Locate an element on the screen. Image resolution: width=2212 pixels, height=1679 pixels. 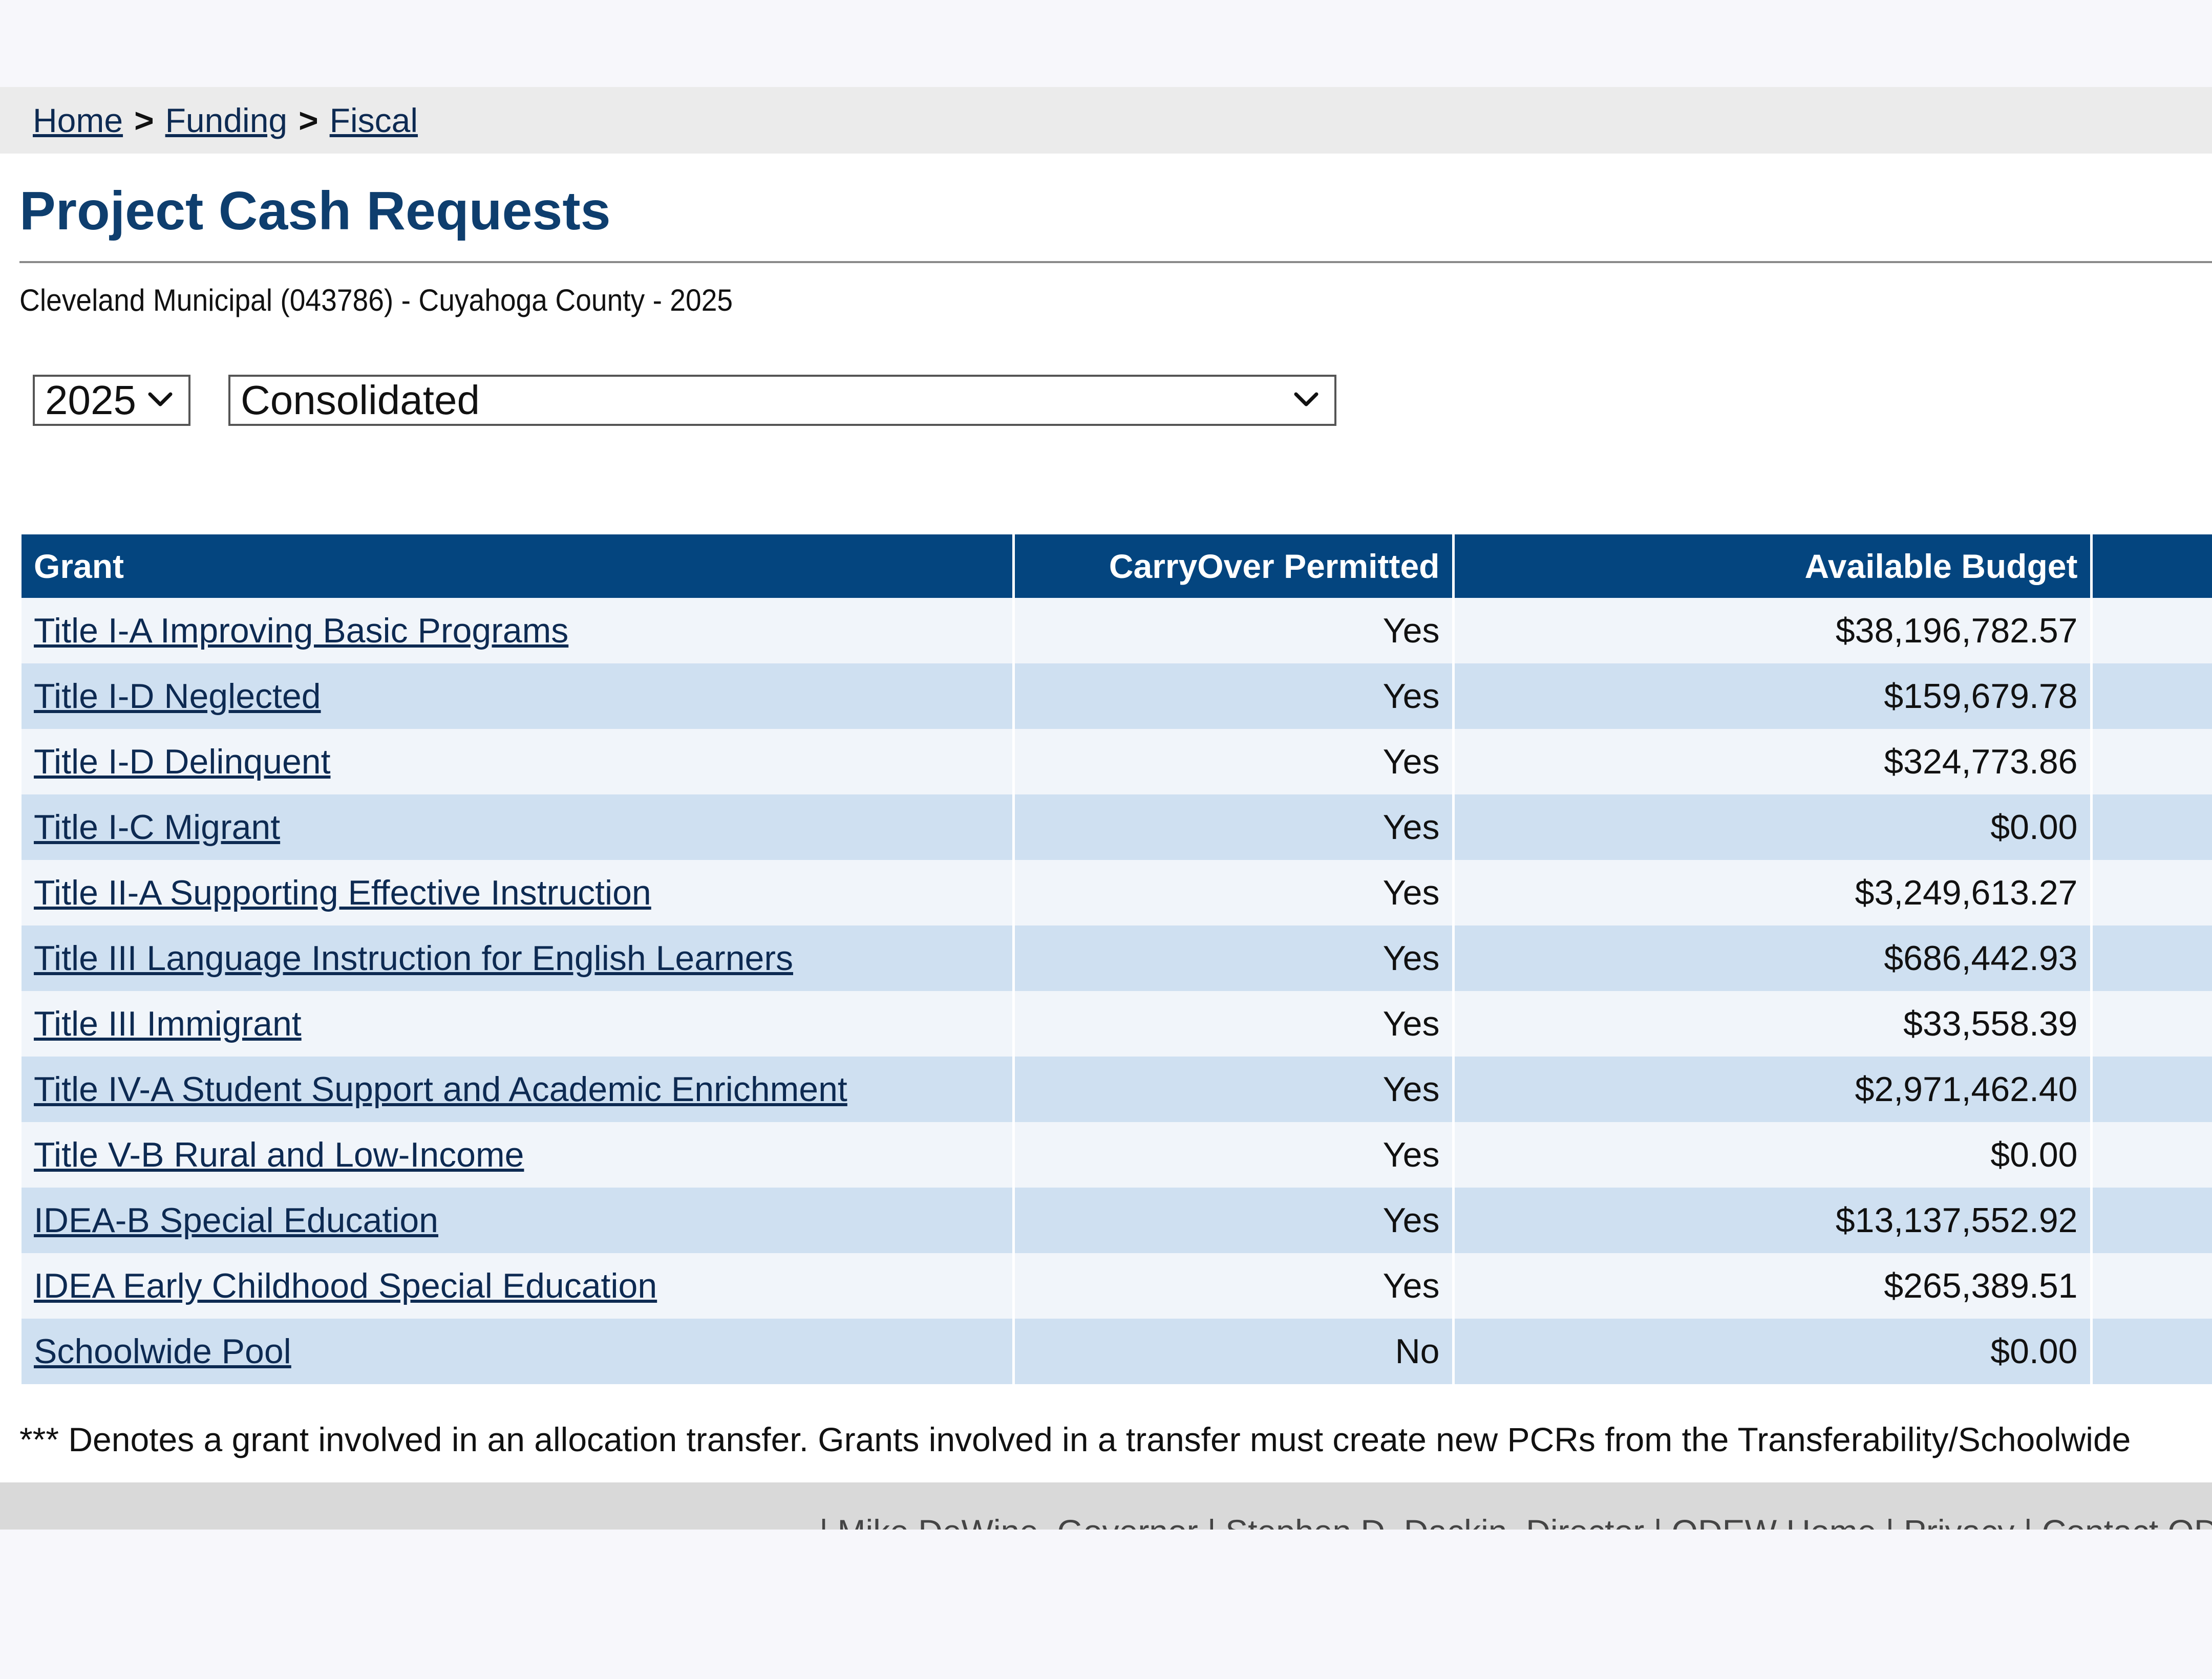
available-budget-cell: $686,442.93 is located at coordinates (1773, 958).